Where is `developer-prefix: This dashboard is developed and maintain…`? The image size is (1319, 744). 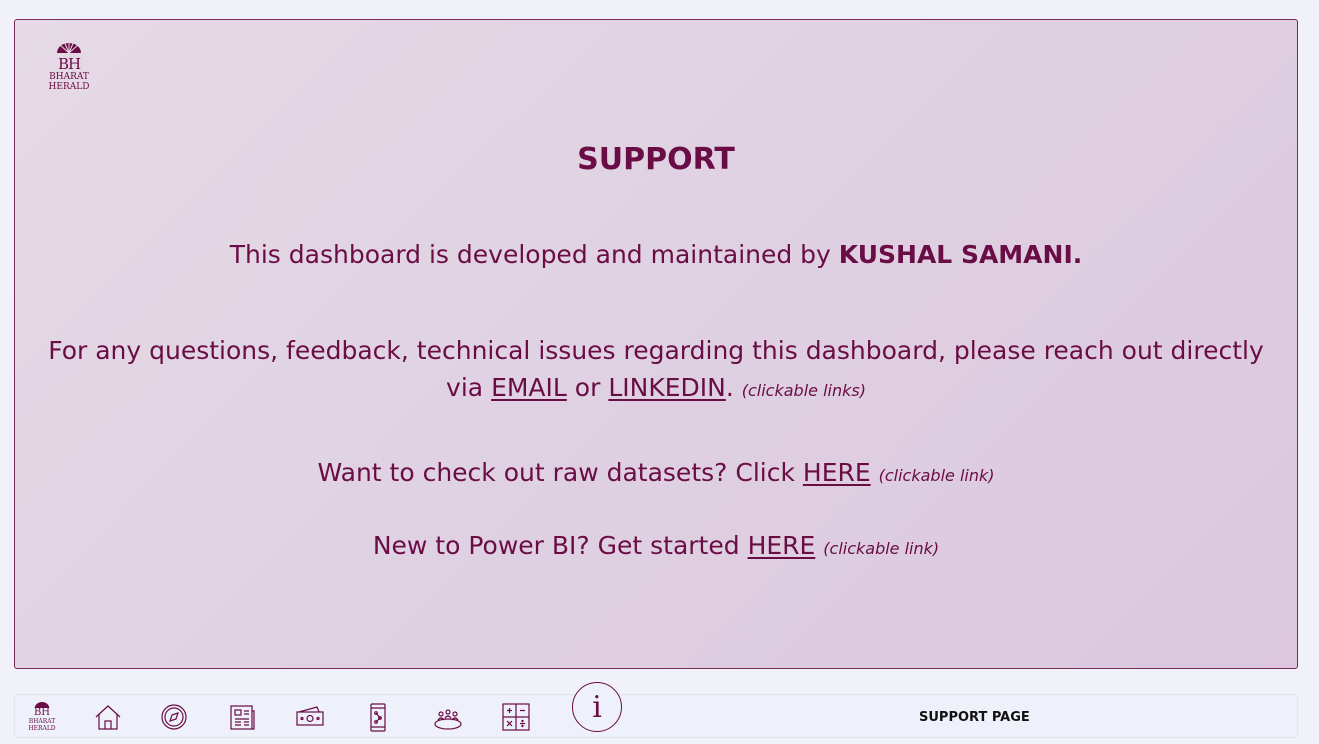 developer-prefix: This dashboard is developed and maintain… is located at coordinates (534, 254).